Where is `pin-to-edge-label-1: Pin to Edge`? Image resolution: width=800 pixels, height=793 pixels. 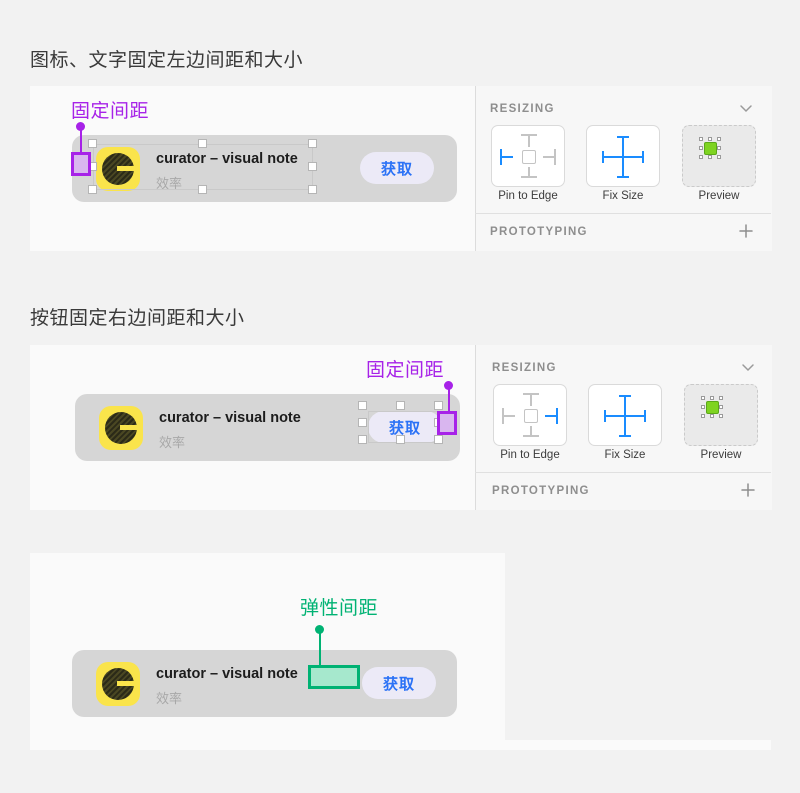 pin-to-edge-label-1: Pin to Edge is located at coordinates (528, 196).